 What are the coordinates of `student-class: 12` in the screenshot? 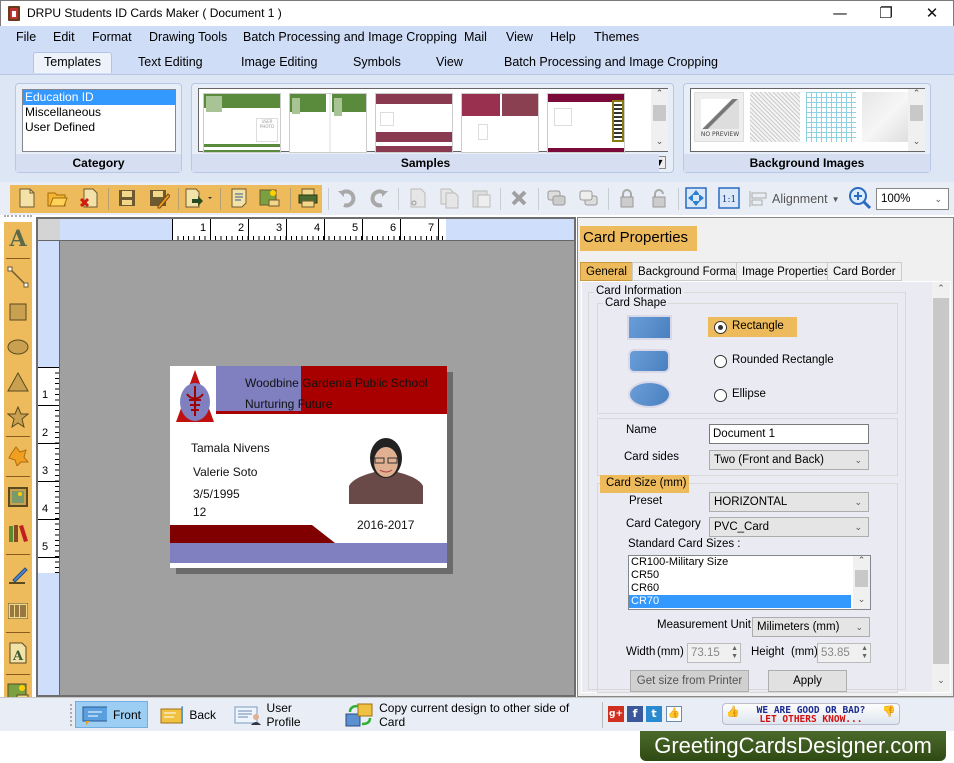 It's located at (199, 512).